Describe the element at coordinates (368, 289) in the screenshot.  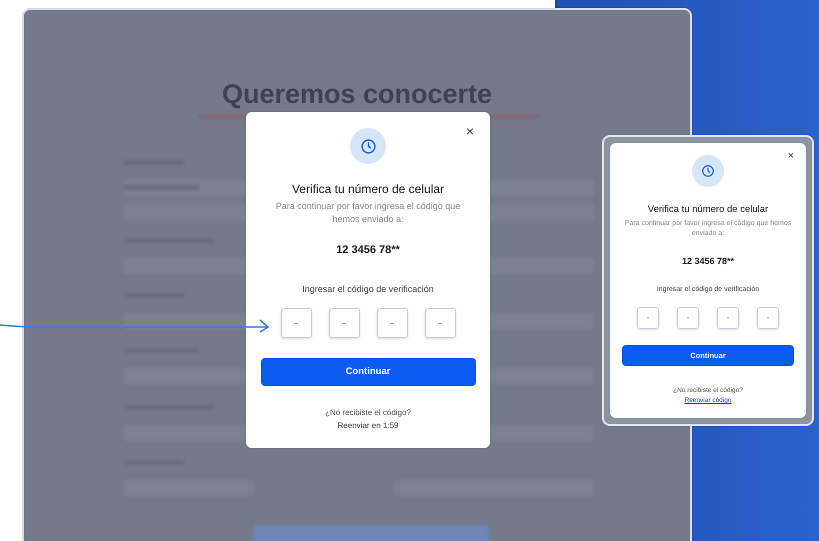
I see `code-label: Ingresar el código de verificación` at that location.